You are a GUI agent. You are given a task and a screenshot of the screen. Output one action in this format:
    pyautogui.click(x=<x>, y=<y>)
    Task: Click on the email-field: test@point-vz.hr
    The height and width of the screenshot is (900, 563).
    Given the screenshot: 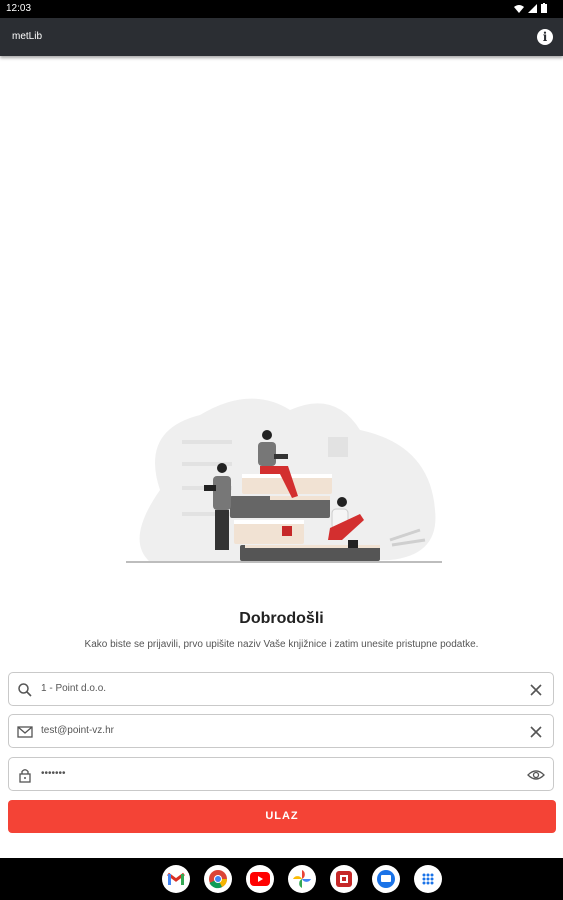 What is the action you would take?
    pyautogui.click(x=281, y=731)
    